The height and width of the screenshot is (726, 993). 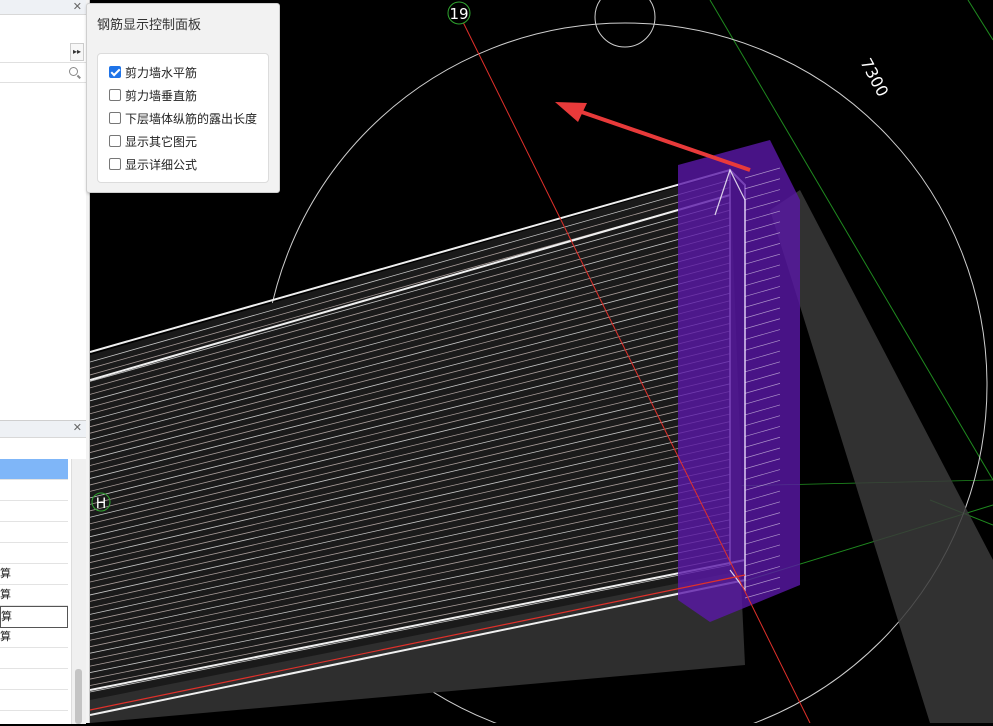 I want to click on option-label: 剪力墙水平筋, so click(x=161, y=72).